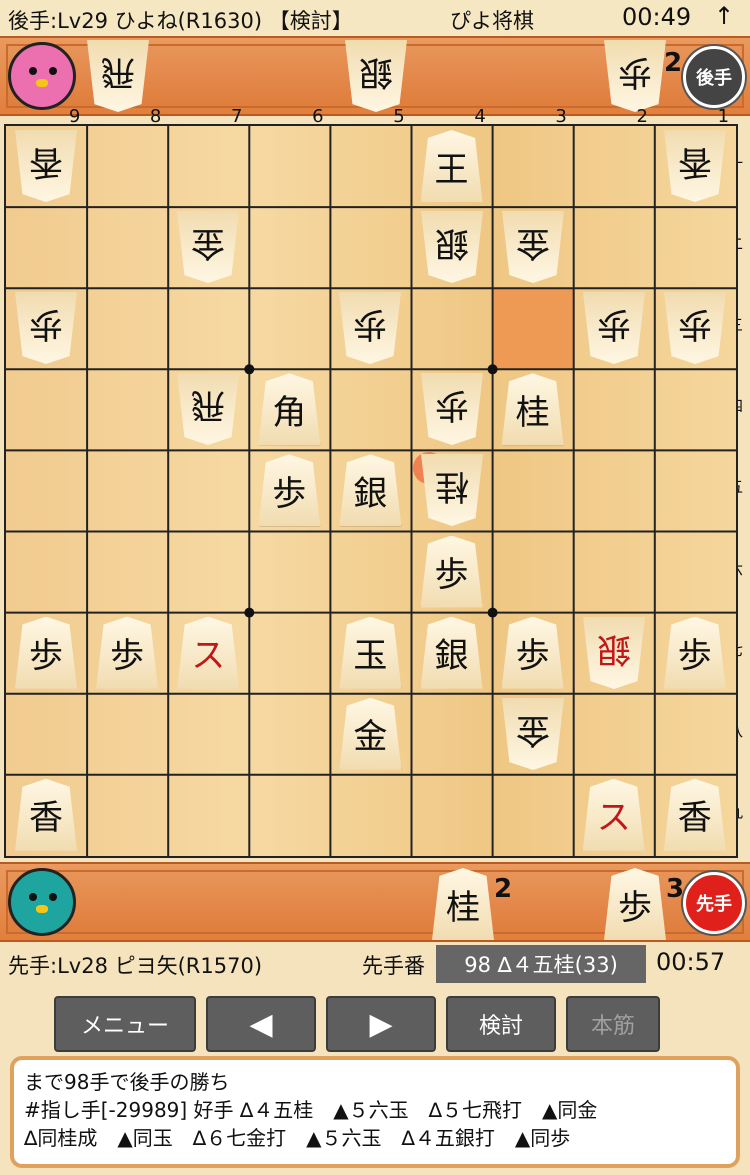 This screenshot has width=750, height=1175. Describe the element at coordinates (675, 889) in the screenshot. I see `sente-pawn-count: 3` at that location.